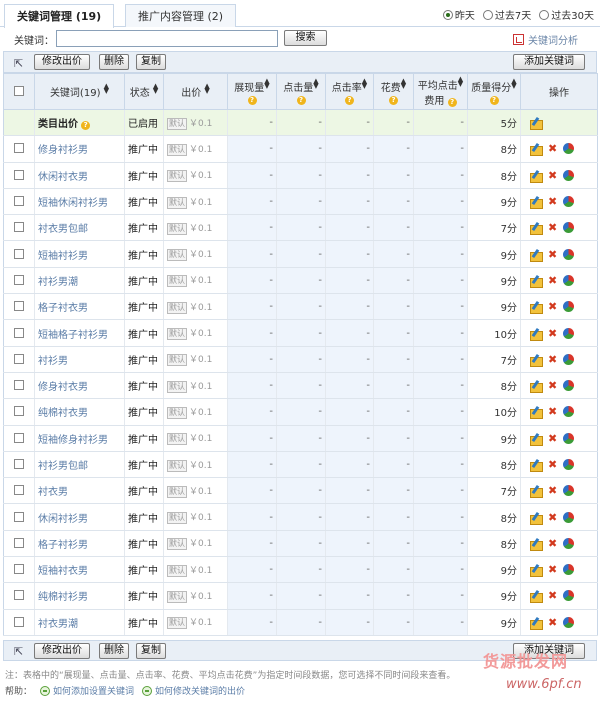 This screenshot has height=704, width=600. I want to click on keyword-link: 修身衬衫男, so click(79, 149).